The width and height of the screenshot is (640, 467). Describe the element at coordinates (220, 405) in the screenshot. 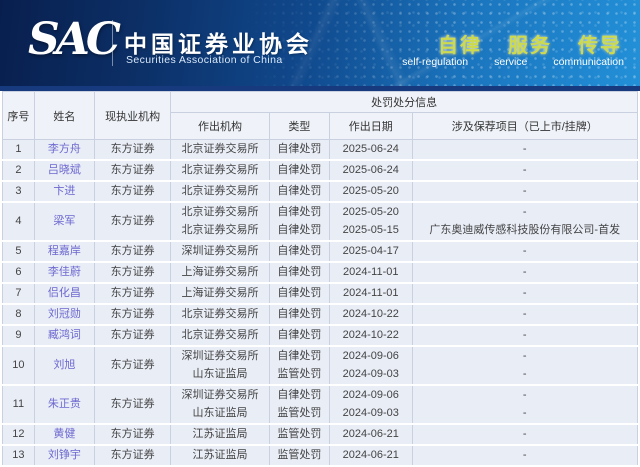

I see `cell-agency: 深圳证券交易所 山东证监局` at that location.